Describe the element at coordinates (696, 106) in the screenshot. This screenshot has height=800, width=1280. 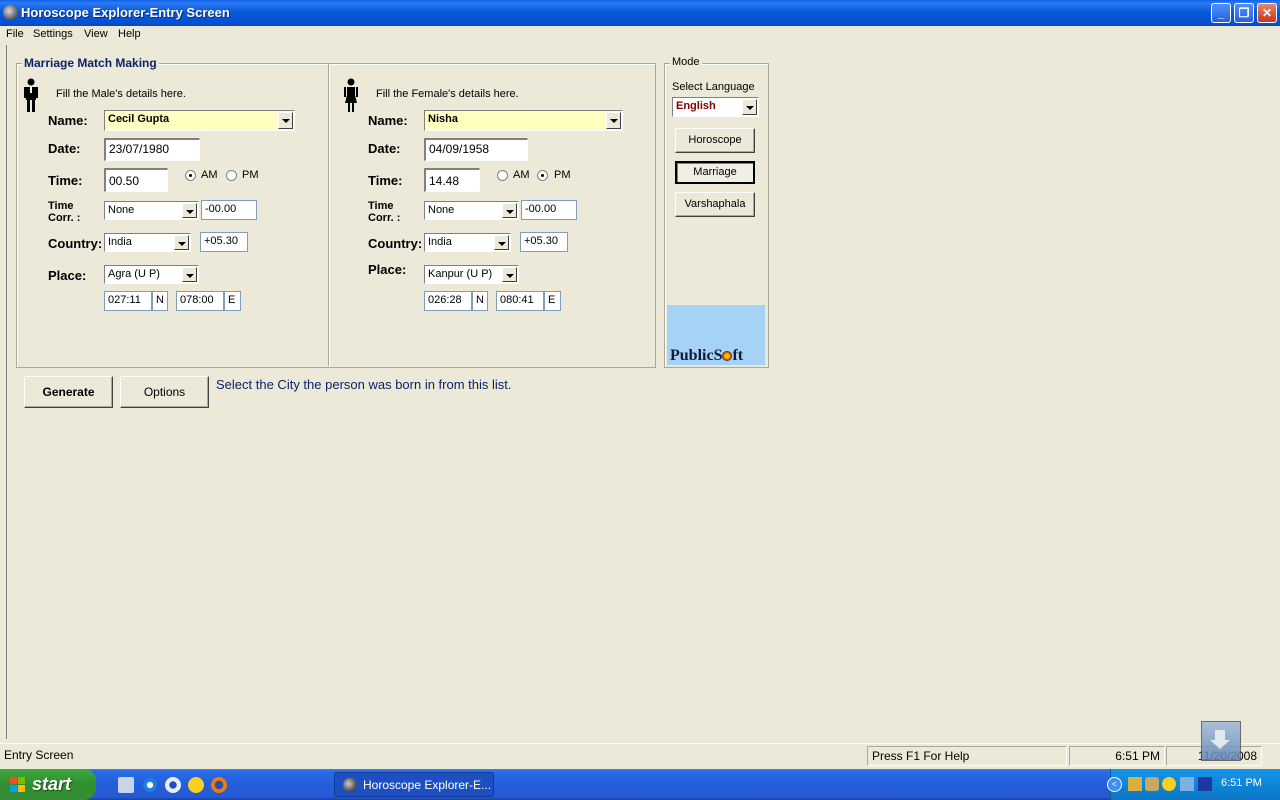
I see `language-value: English` at that location.